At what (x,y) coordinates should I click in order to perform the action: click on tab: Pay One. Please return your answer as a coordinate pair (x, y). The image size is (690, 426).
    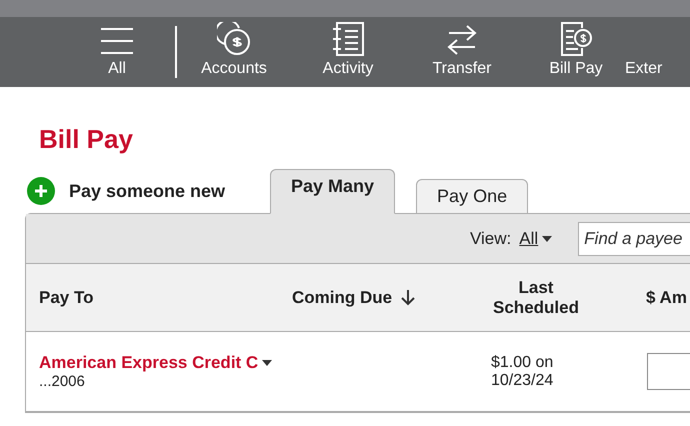
    Looking at the image, I should click on (472, 196).